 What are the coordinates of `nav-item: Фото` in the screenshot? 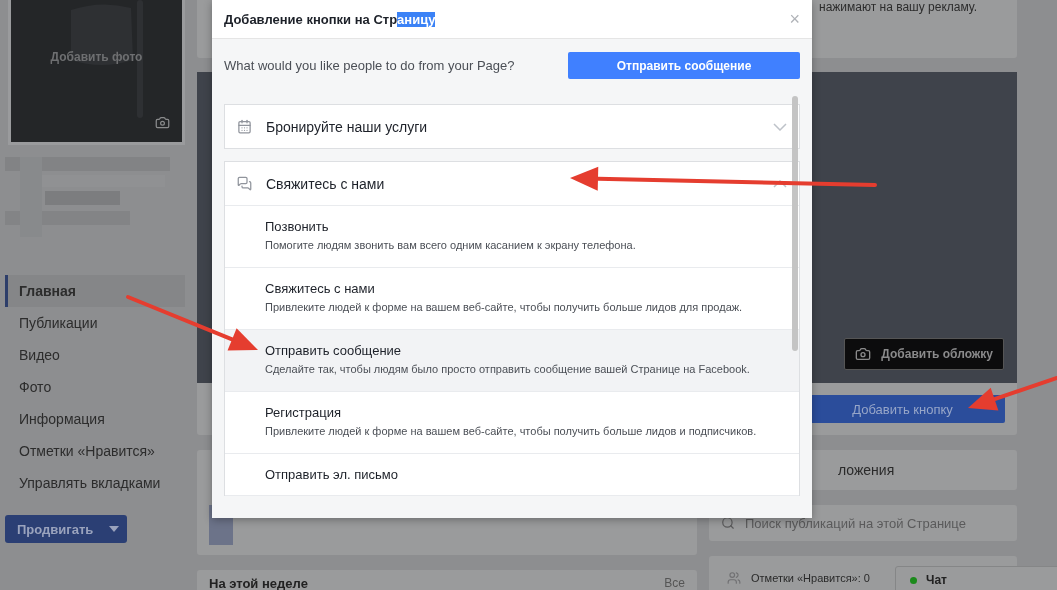 It's located at (95, 387).